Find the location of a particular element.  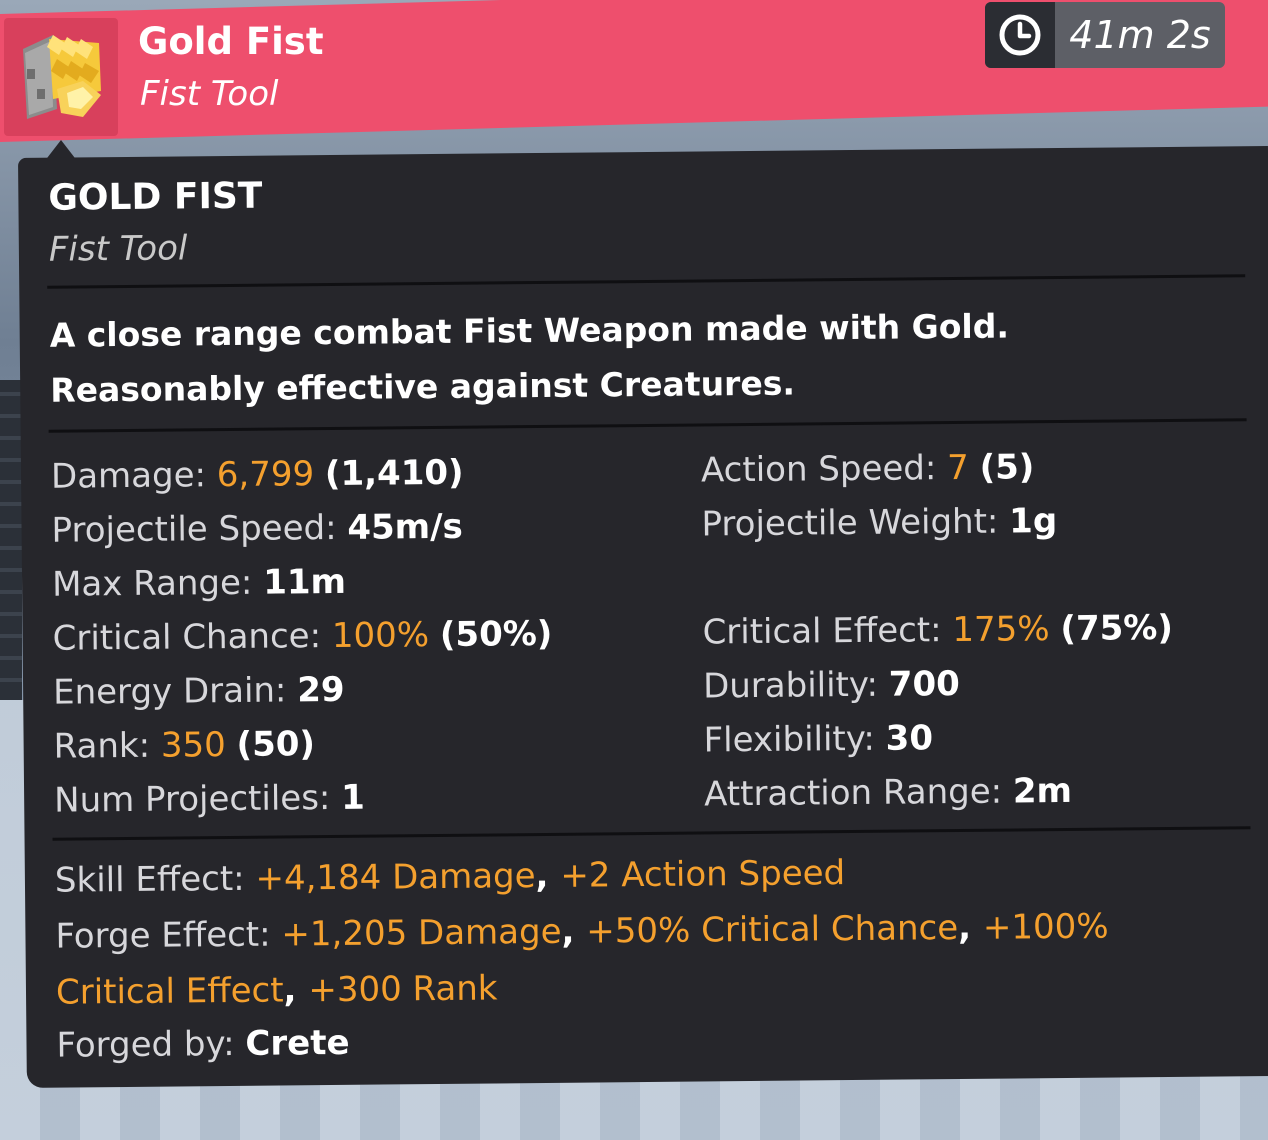

item-name: Gold Fist is located at coordinates (231, 41).